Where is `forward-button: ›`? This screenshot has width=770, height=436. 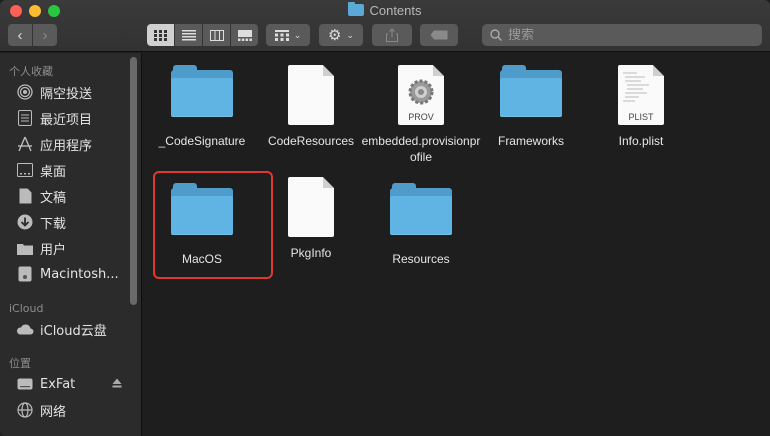
forward-button: › is located at coordinates (45, 35).